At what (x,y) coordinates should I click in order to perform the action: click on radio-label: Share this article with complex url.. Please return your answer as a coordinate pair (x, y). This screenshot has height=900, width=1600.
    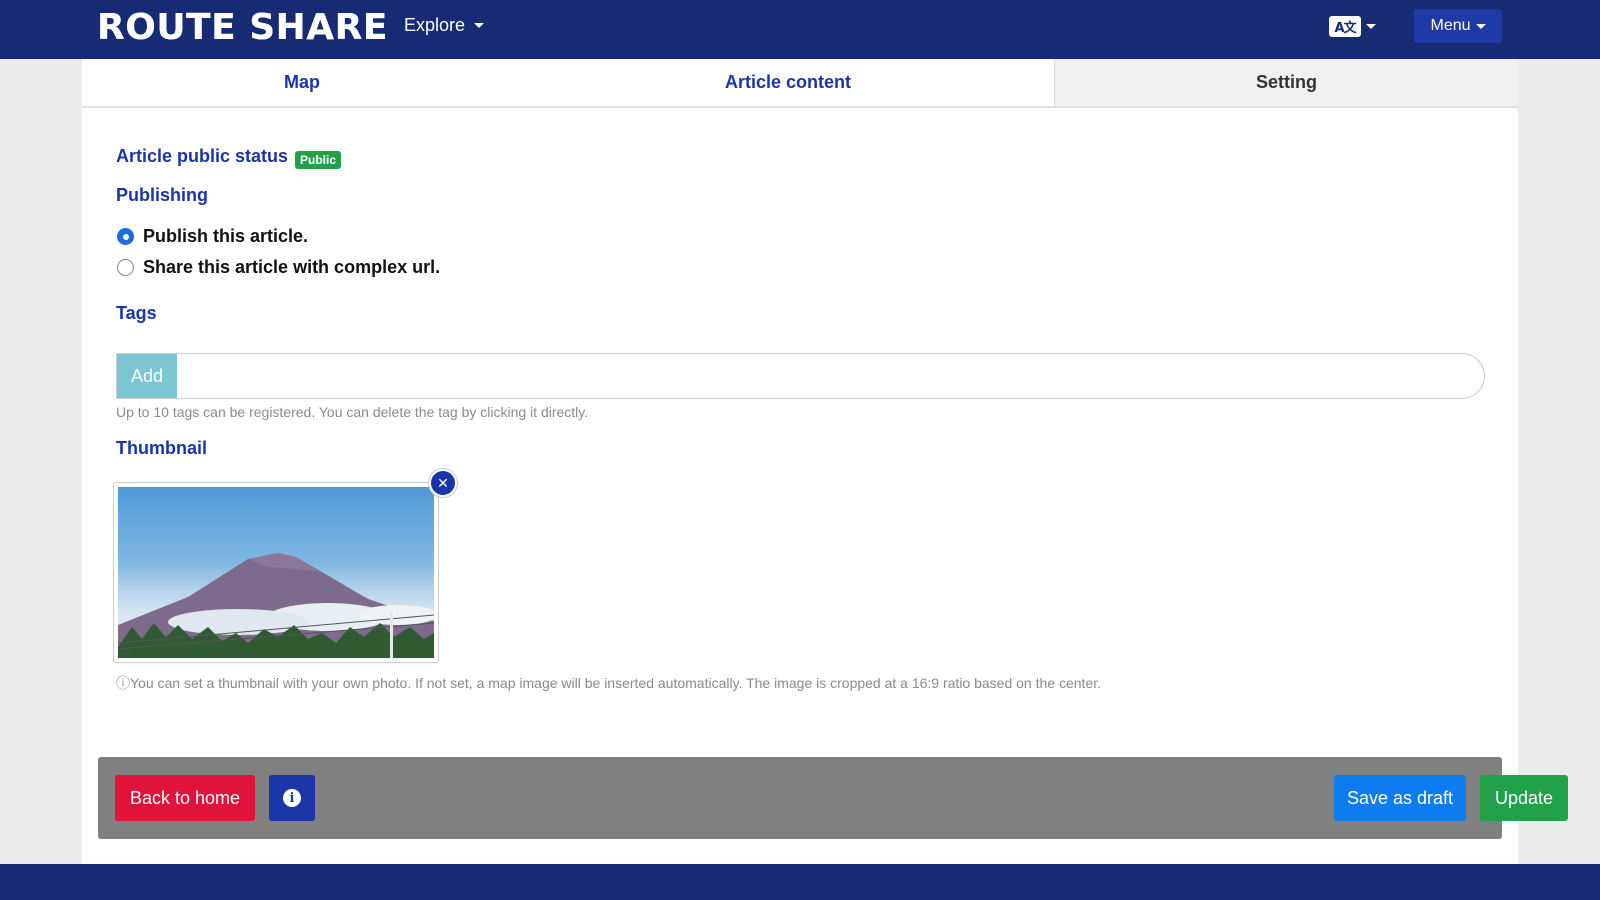
    Looking at the image, I should click on (292, 267).